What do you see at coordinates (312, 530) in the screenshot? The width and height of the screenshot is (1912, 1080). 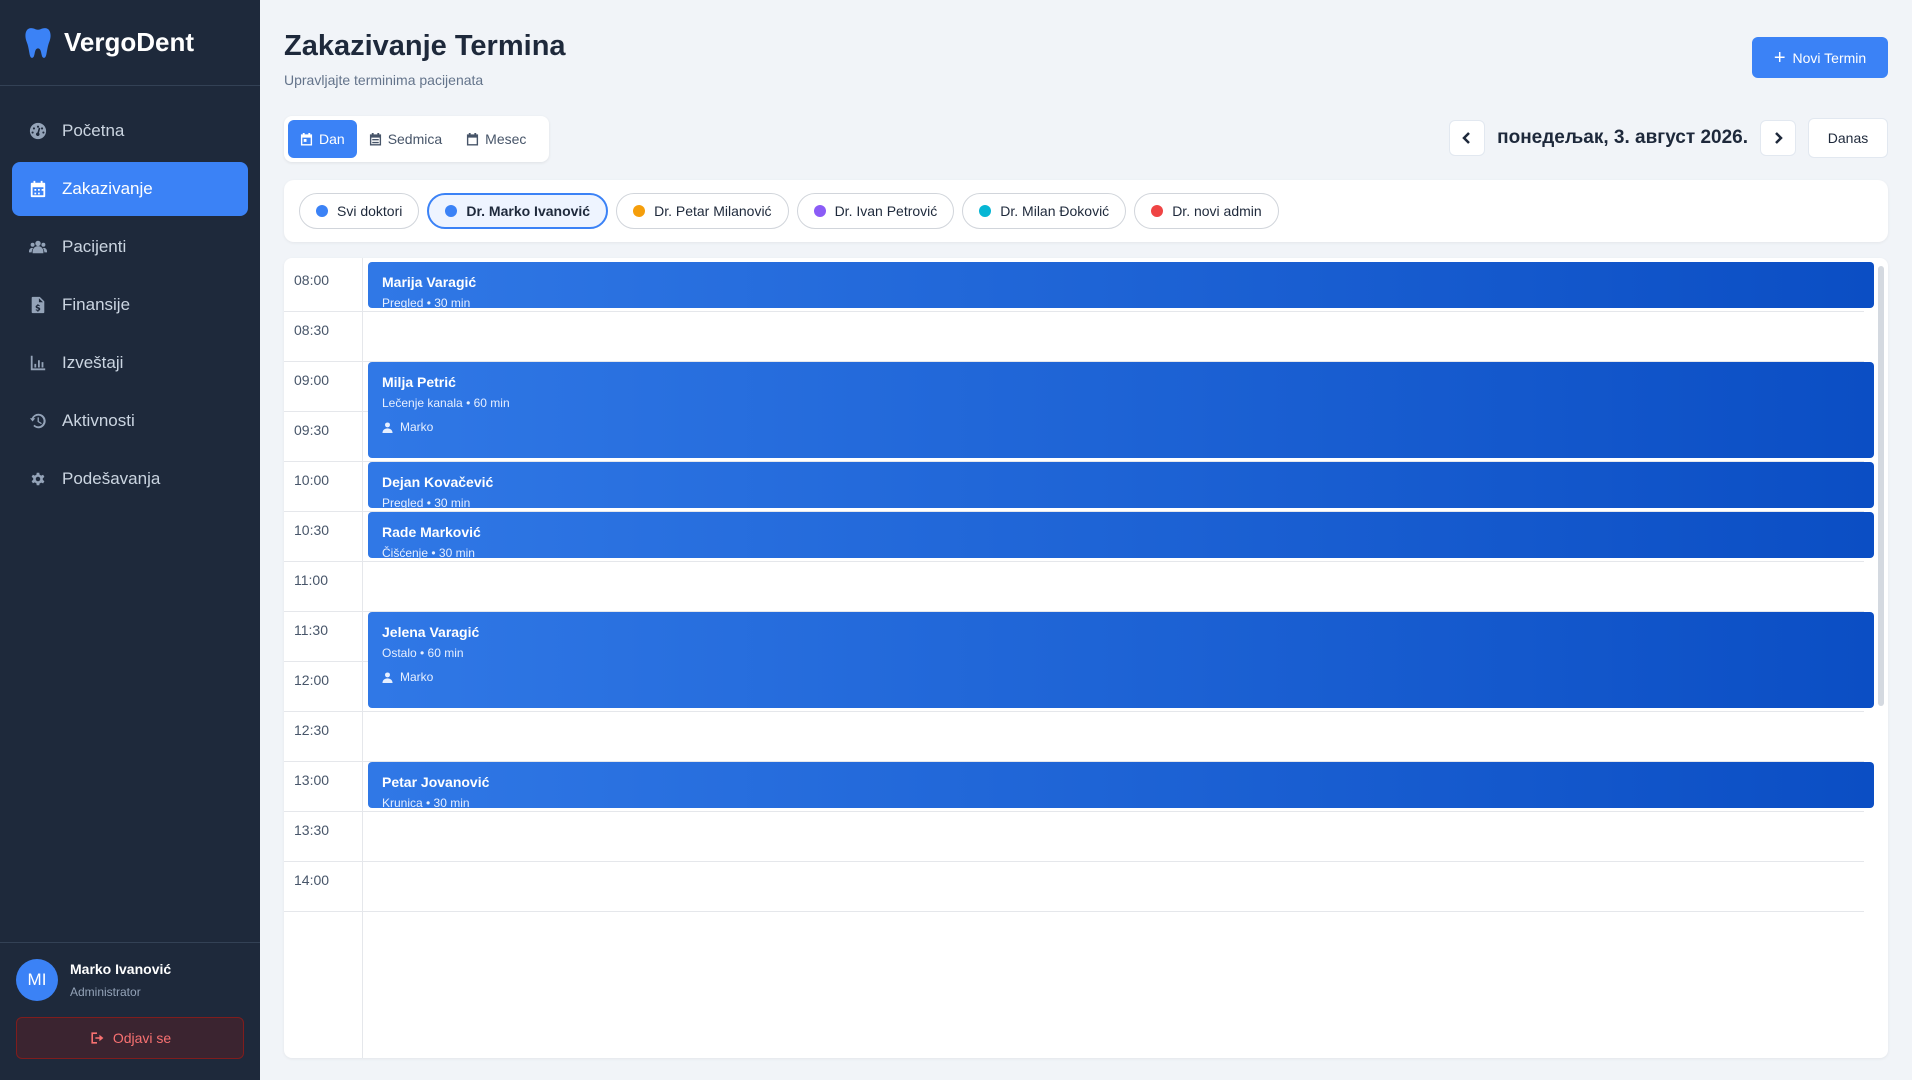 I see `time-label: 10:30` at bounding box center [312, 530].